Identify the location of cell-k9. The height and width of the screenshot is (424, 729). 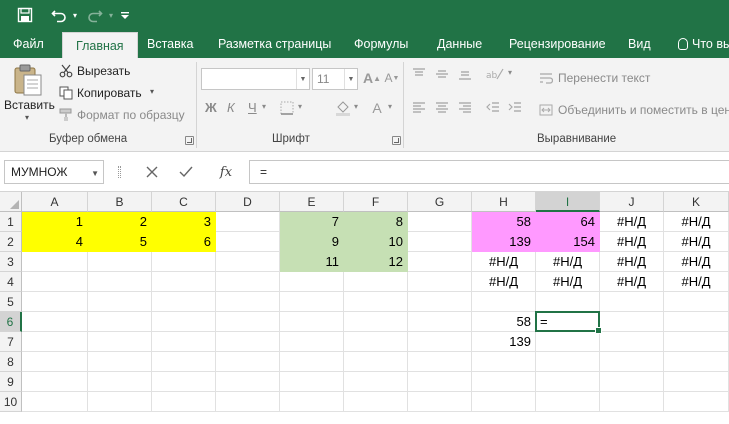
(696, 382).